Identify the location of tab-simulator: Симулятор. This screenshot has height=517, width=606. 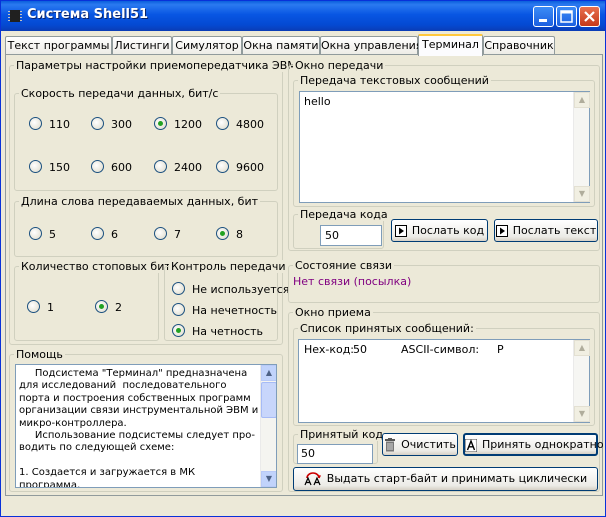
(207, 45).